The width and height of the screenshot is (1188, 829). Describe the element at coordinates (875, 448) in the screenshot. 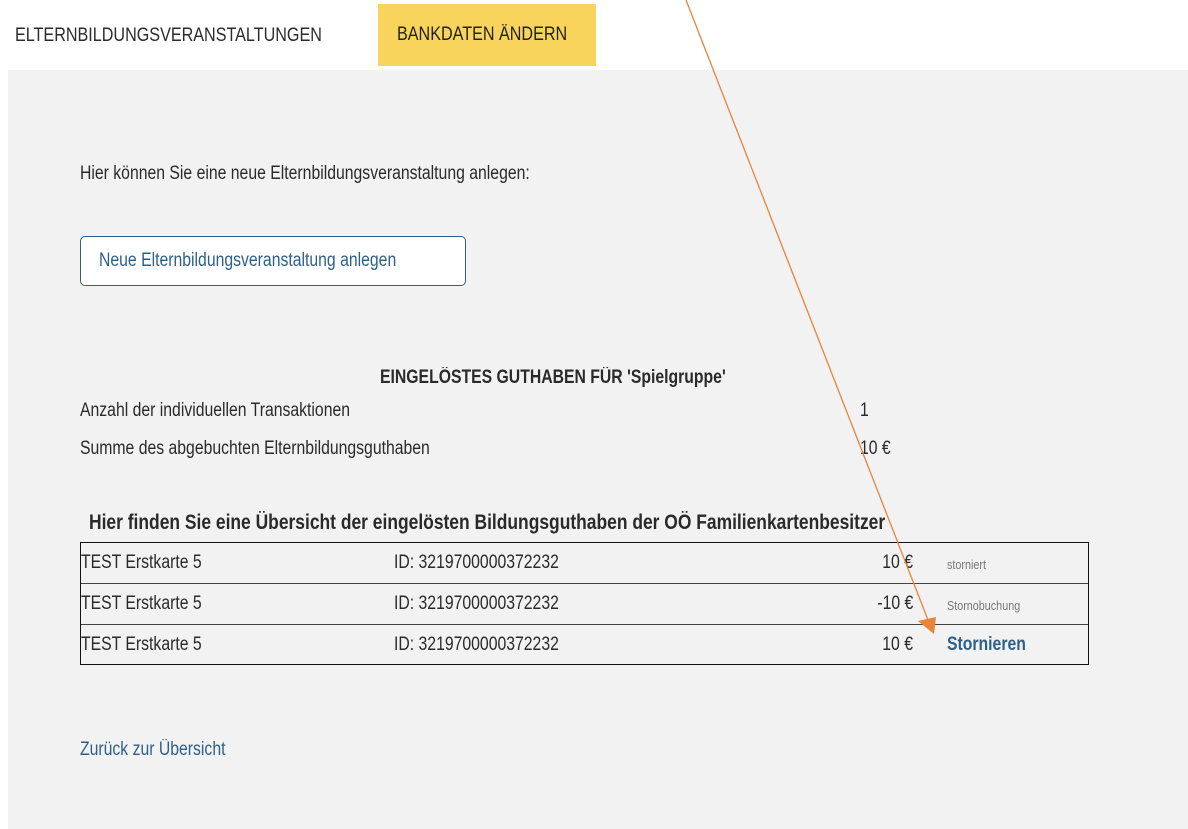

I see `summary-value-total: 10 €` at that location.